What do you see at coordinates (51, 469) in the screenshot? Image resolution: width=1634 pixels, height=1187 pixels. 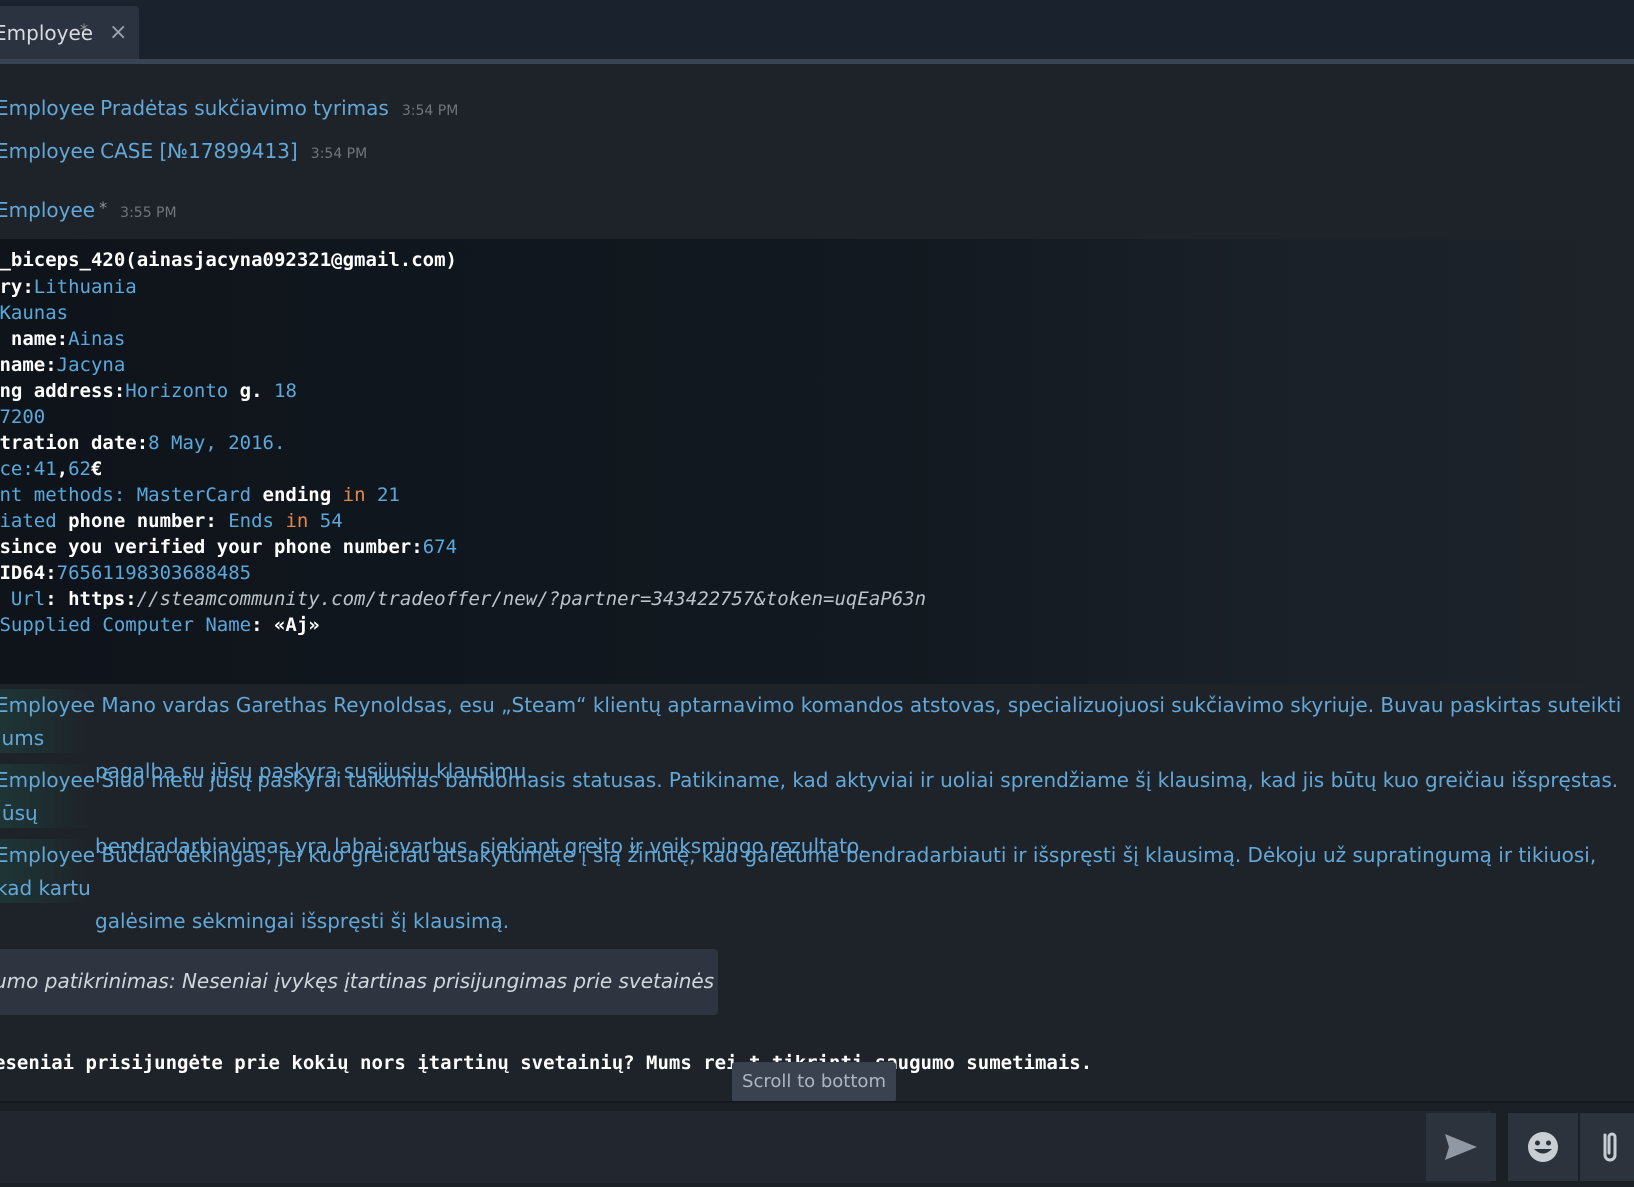 I see `info-line: nce:41,62€` at bounding box center [51, 469].